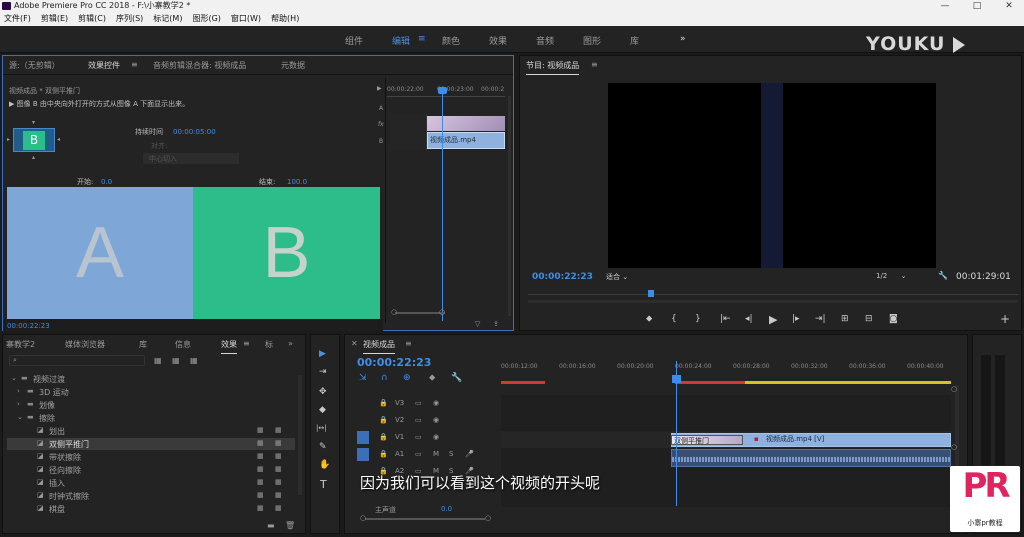 This screenshot has height=537, width=1024. What do you see at coordinates (14, 378) in the screenshot?
I see `expand-open-icon: ⌄` at bounding box center [14, 378].